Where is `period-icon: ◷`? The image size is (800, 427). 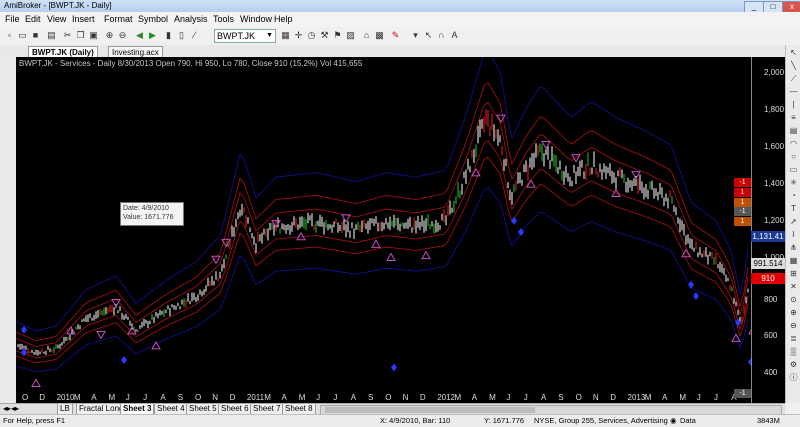 period-icon: ◷ is located at coordinates (311, 35).